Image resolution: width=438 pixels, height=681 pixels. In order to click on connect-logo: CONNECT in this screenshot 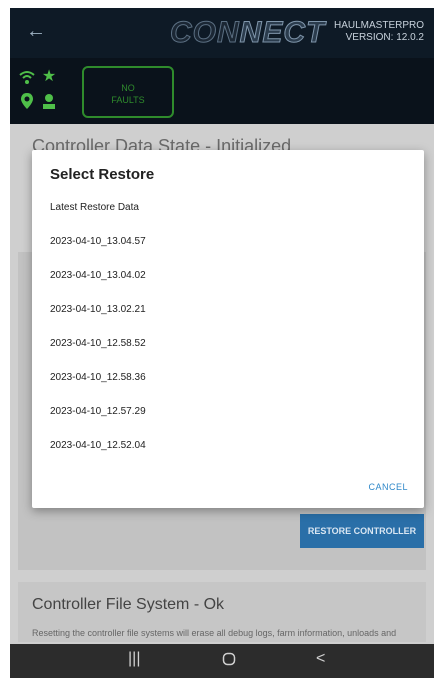, I will do `click(247, 33)`.